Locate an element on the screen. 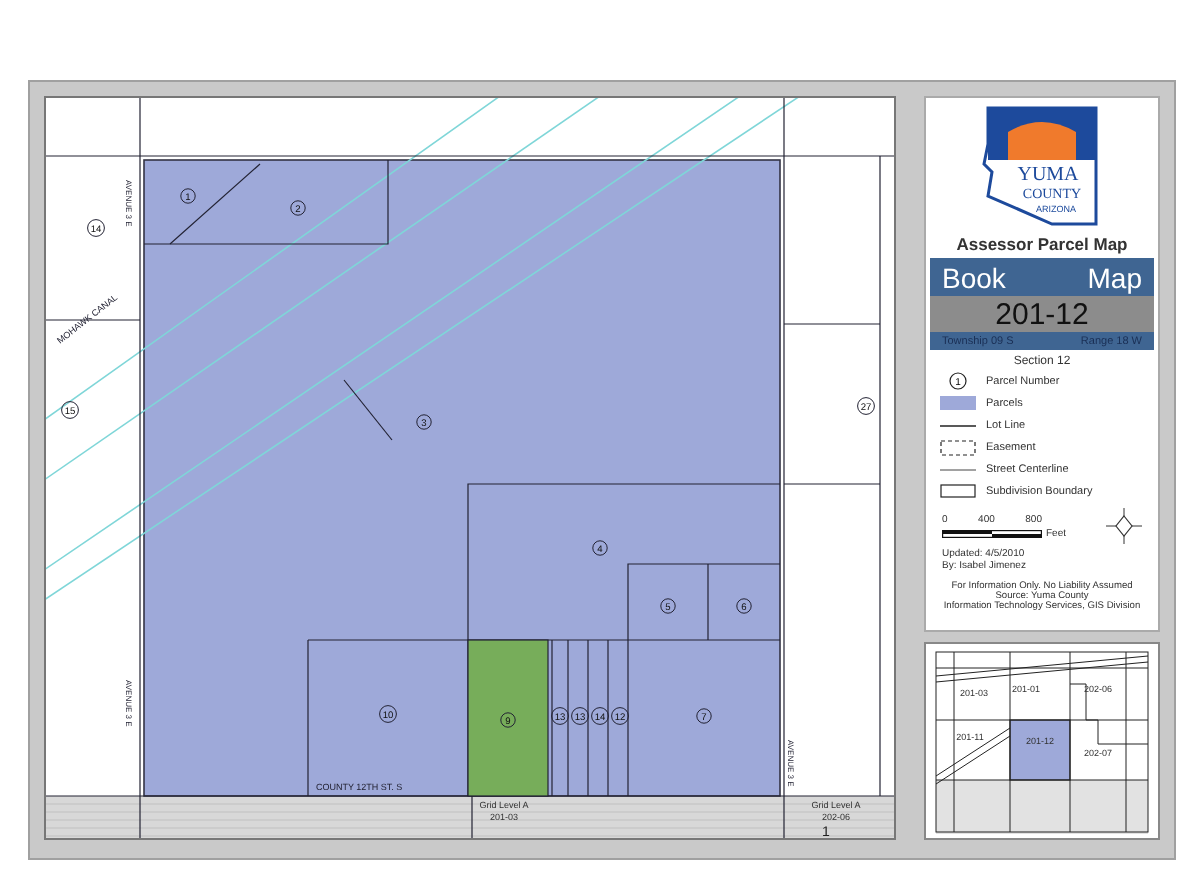  parcel-swatch-icon is located at coordinates (958, 403).